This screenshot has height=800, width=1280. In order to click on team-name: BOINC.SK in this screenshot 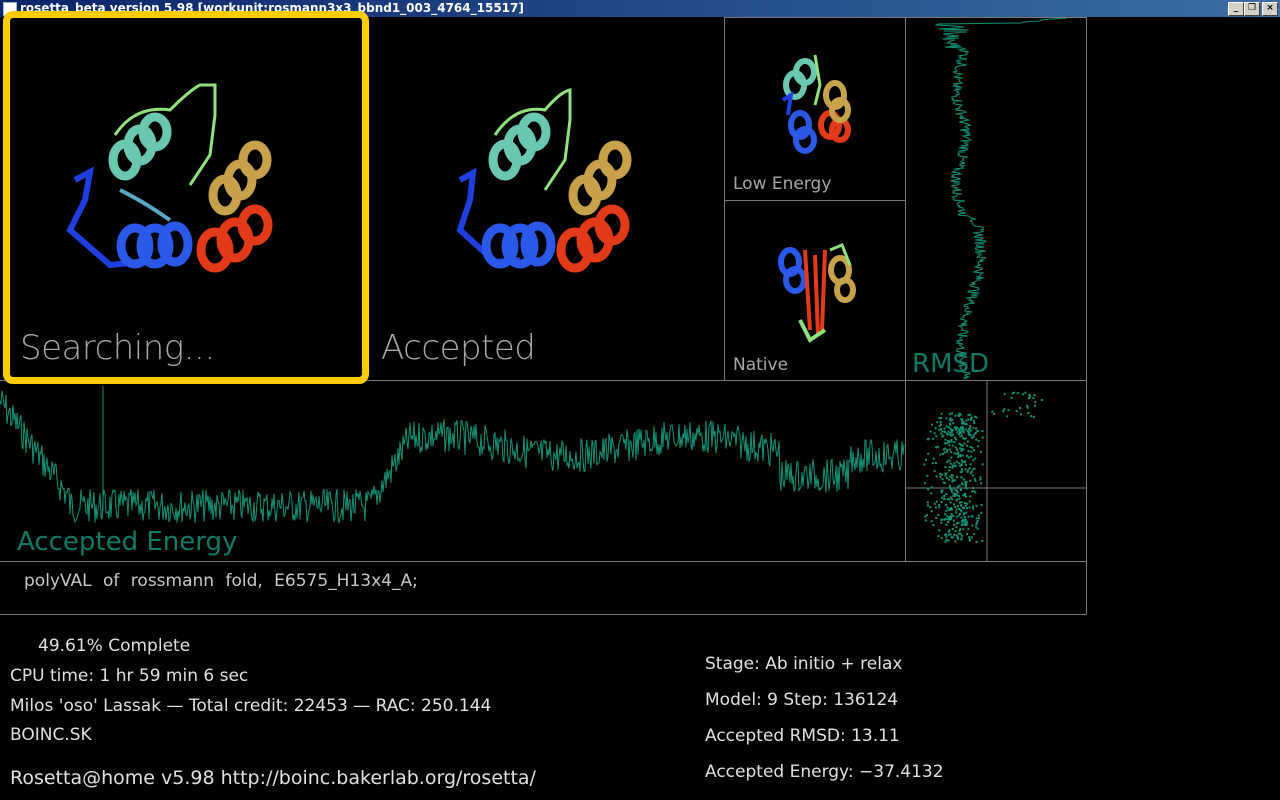, I will do `click(51, 735)`.